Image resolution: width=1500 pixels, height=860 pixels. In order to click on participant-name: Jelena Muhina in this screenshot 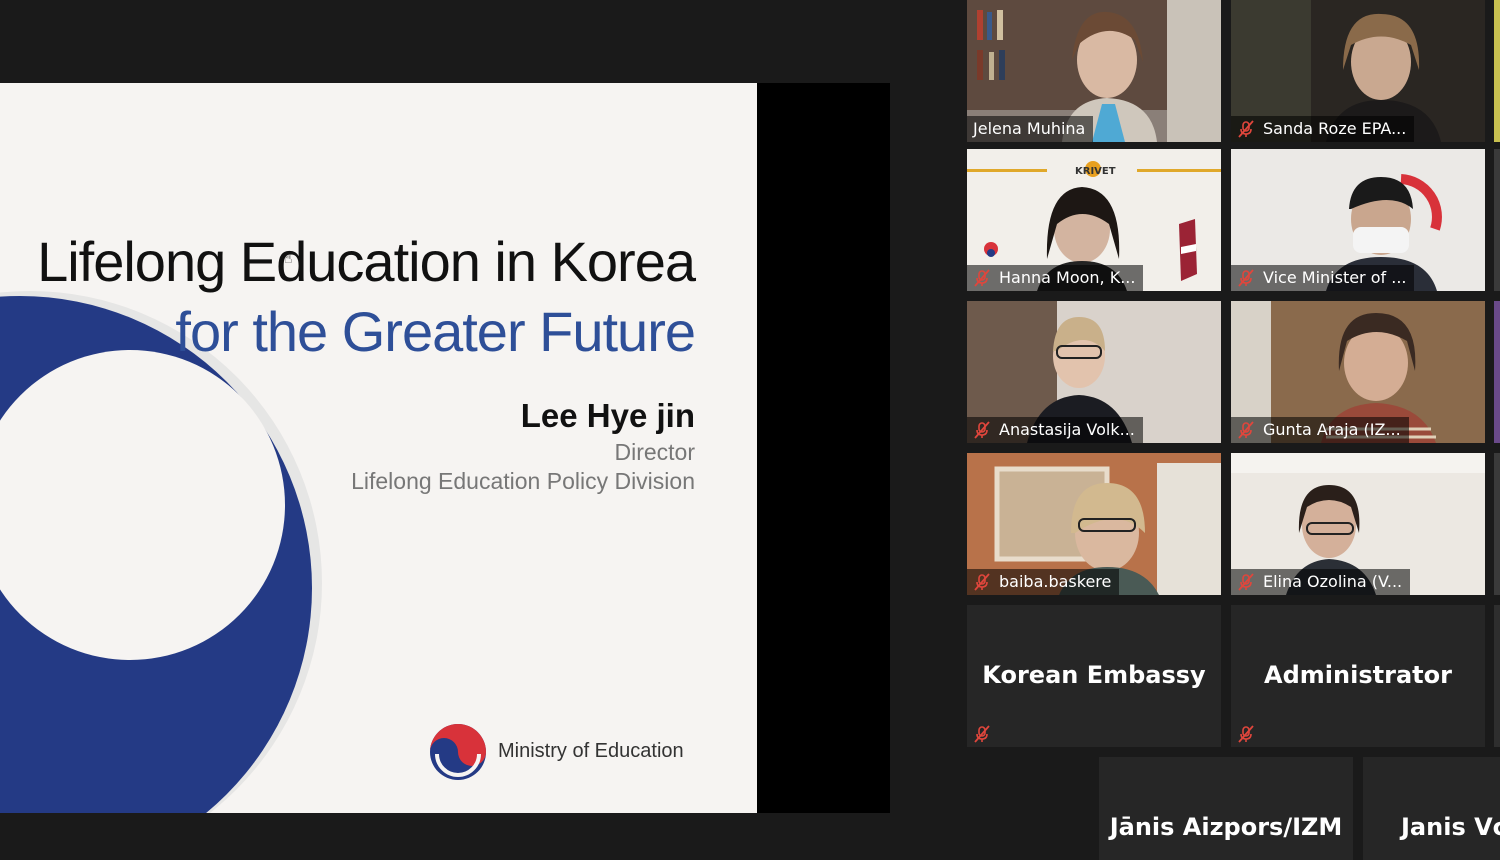, I will do `click(1029, 128)`.